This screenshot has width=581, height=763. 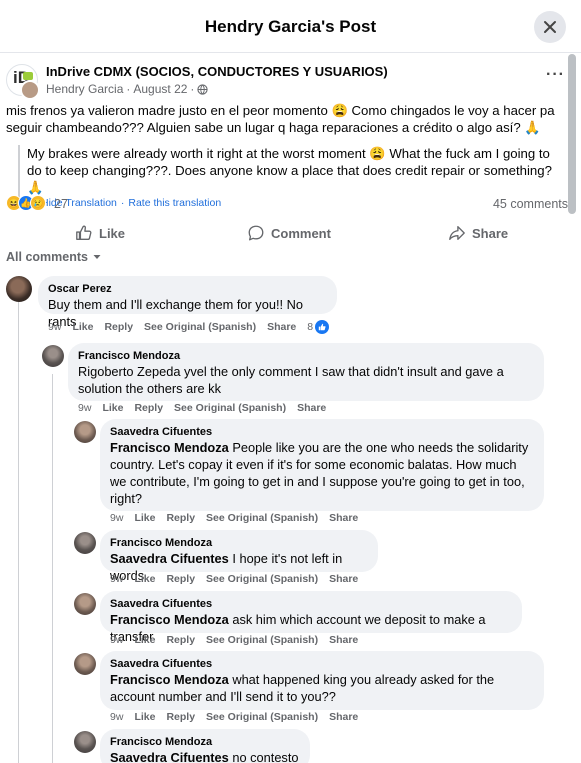 I want to click on like-icon, so click(x=84, y=232).